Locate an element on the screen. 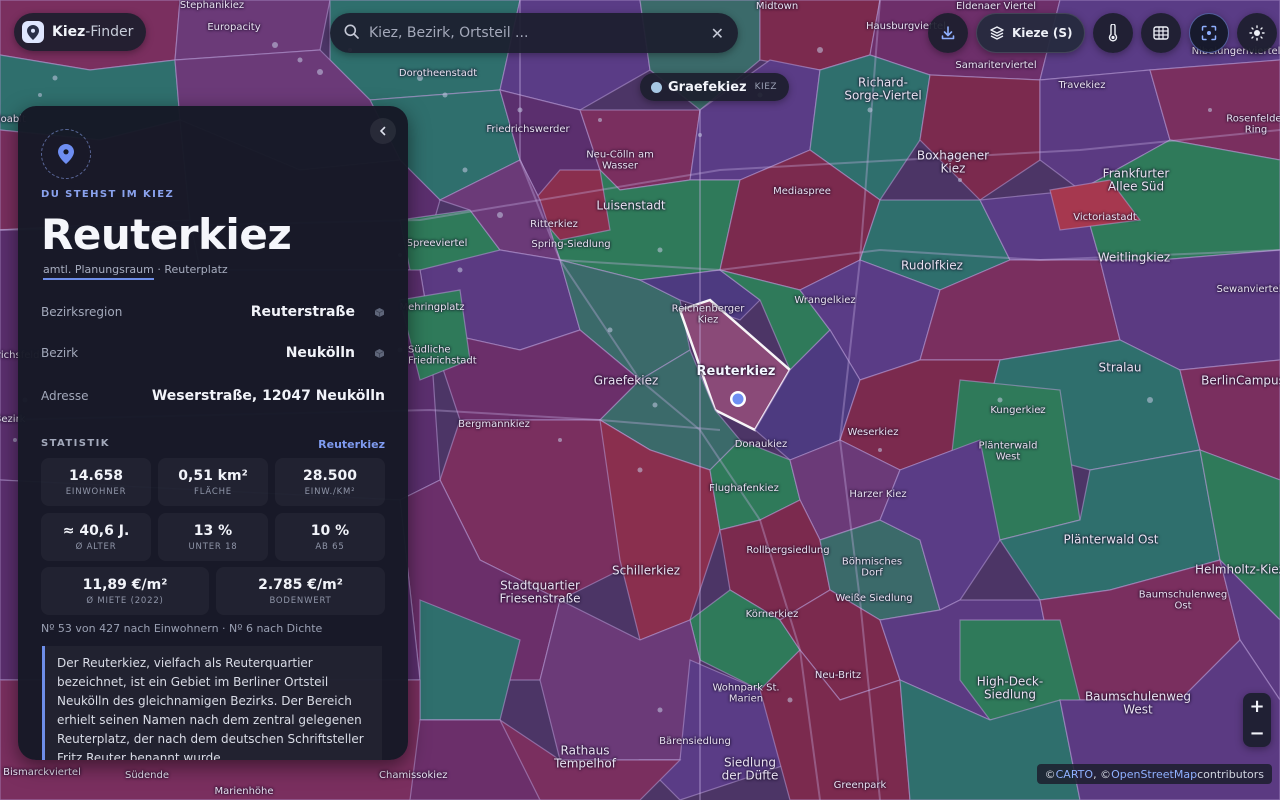  field-value: Reuterstraße is located at coordinates (302, 312).